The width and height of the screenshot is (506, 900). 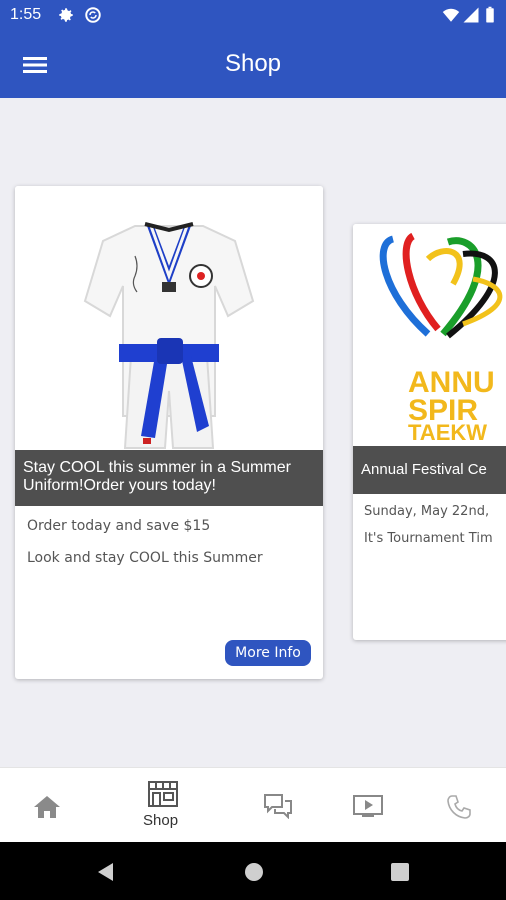 I want to click on card-description: Look and stay COOL this Summer, so click(x=145, y=558).